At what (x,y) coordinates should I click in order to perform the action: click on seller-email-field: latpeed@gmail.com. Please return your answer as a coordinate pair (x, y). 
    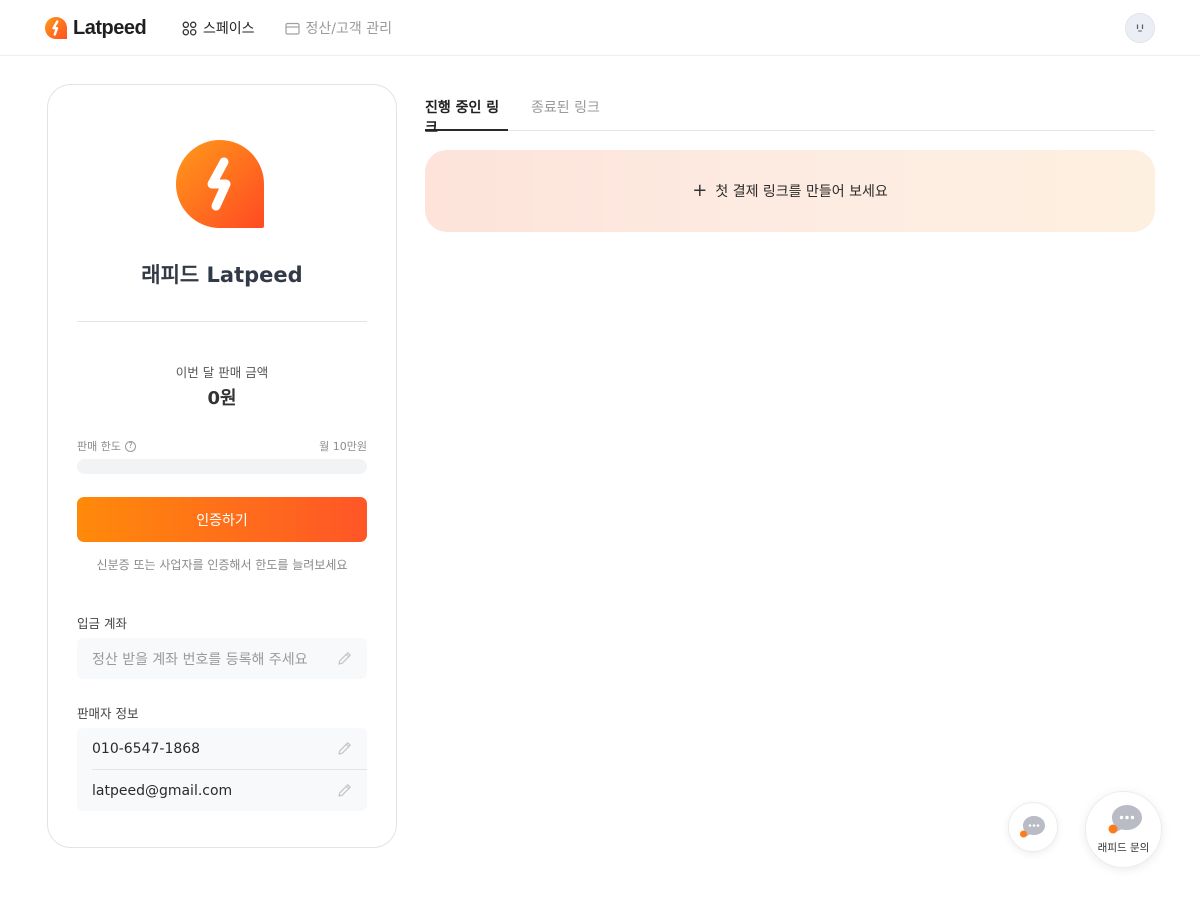
    Looking at the image, I should click on (222, 790).